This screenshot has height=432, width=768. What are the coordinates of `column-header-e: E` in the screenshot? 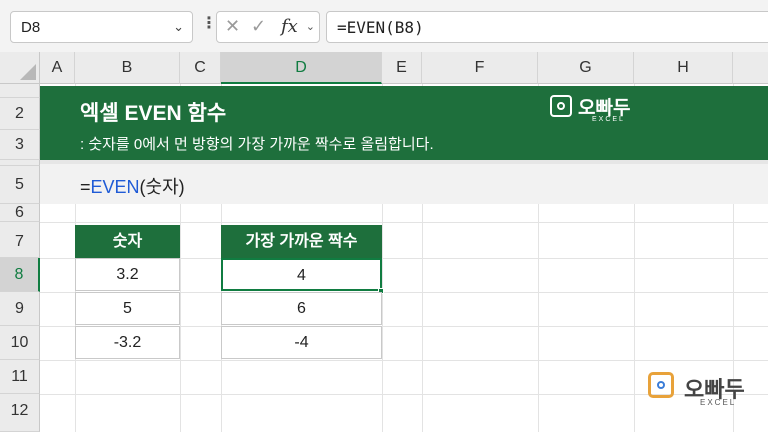 It's located at (402, 68).